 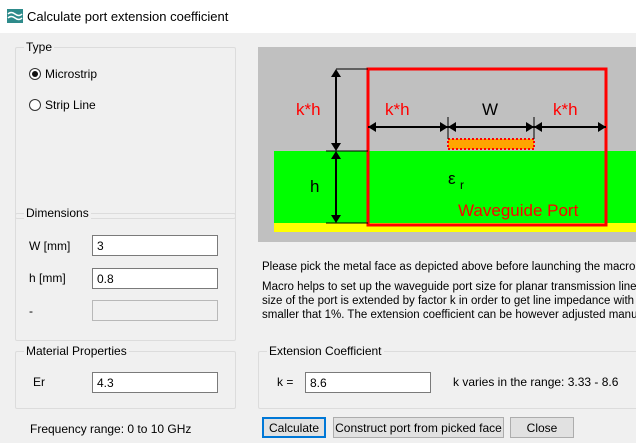 What do you see at coordinates (47, 278) in the screenshot?
I see `h-label: h [mm]` at bounding box center [47, 278].